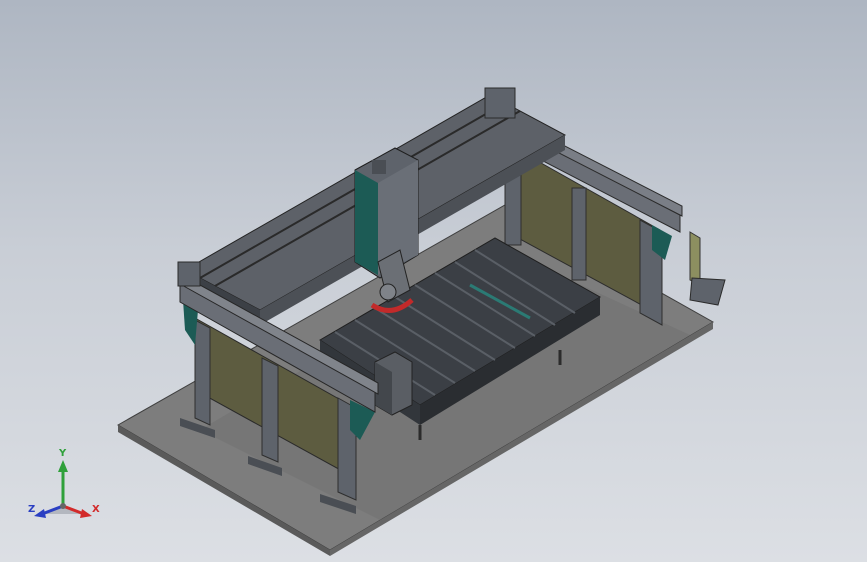  I want to click on z-axis-label: Z, so click(32, 509).